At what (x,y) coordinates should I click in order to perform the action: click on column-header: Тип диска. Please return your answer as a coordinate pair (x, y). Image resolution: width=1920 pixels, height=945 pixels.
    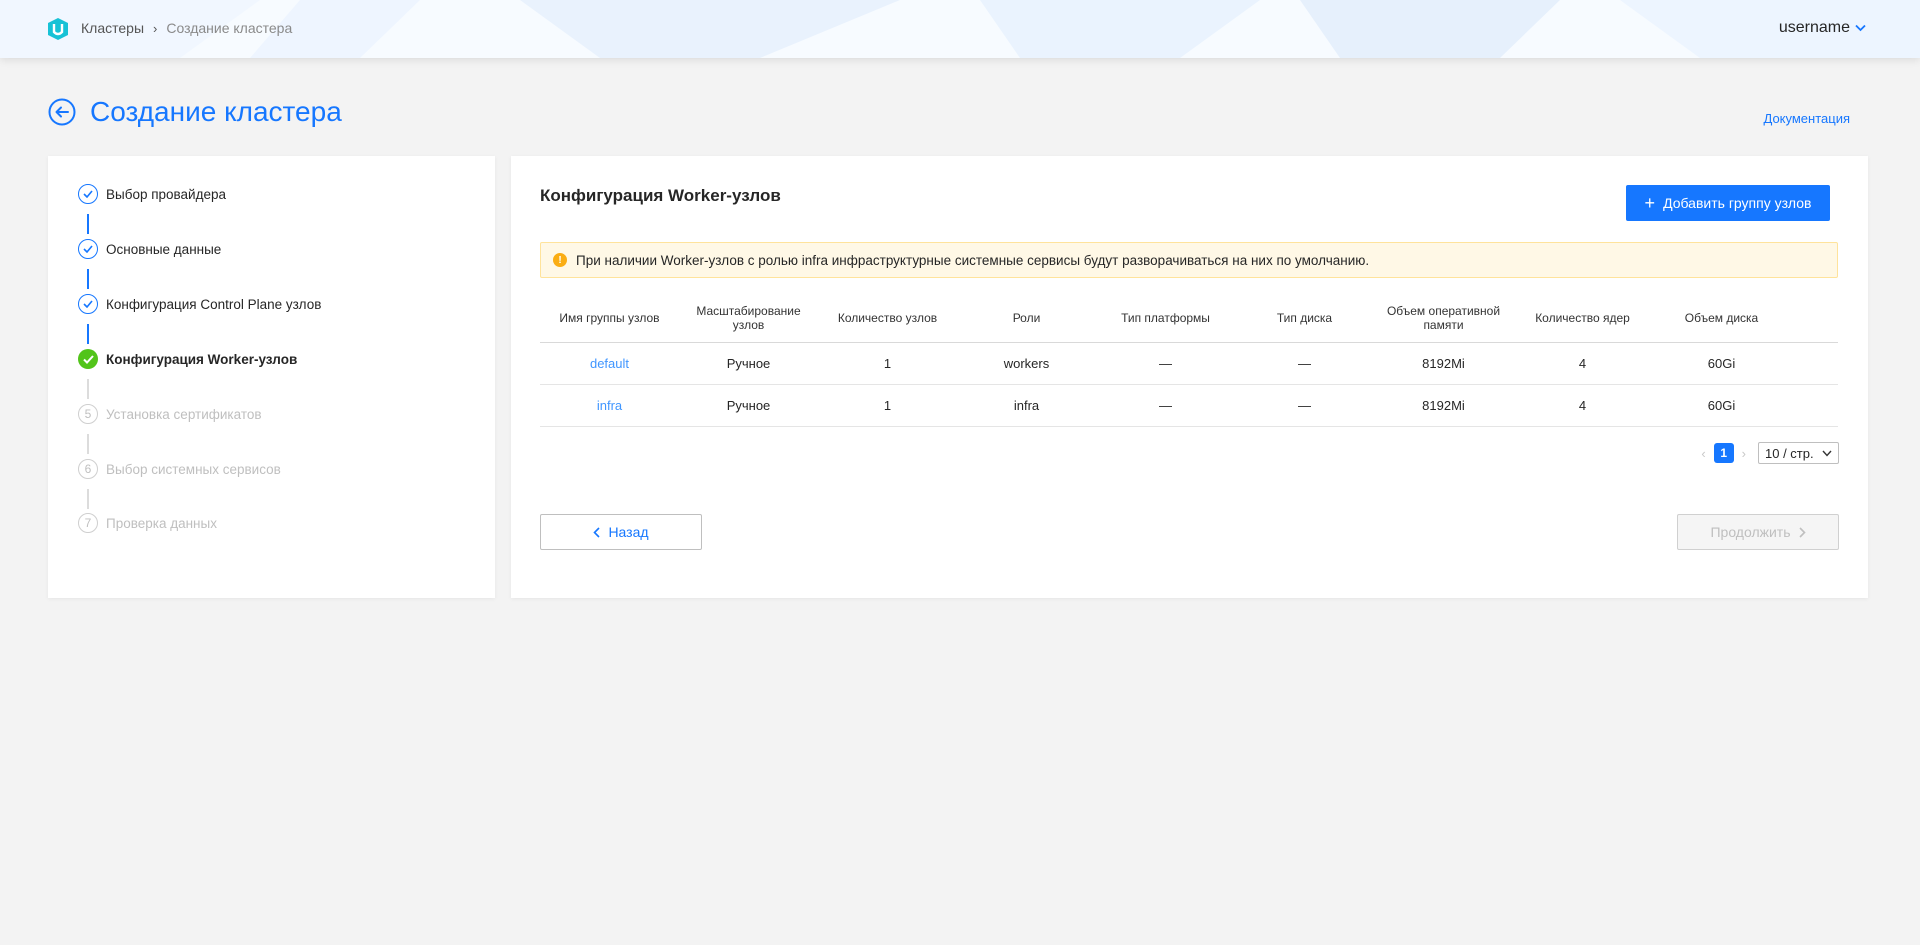
    Looking at the image, I should click on (1304, 318).